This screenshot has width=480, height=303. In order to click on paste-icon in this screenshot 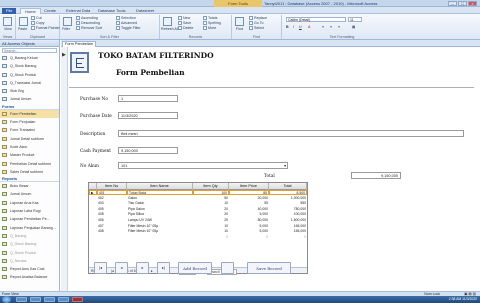, I will do `click(23, 21)`.